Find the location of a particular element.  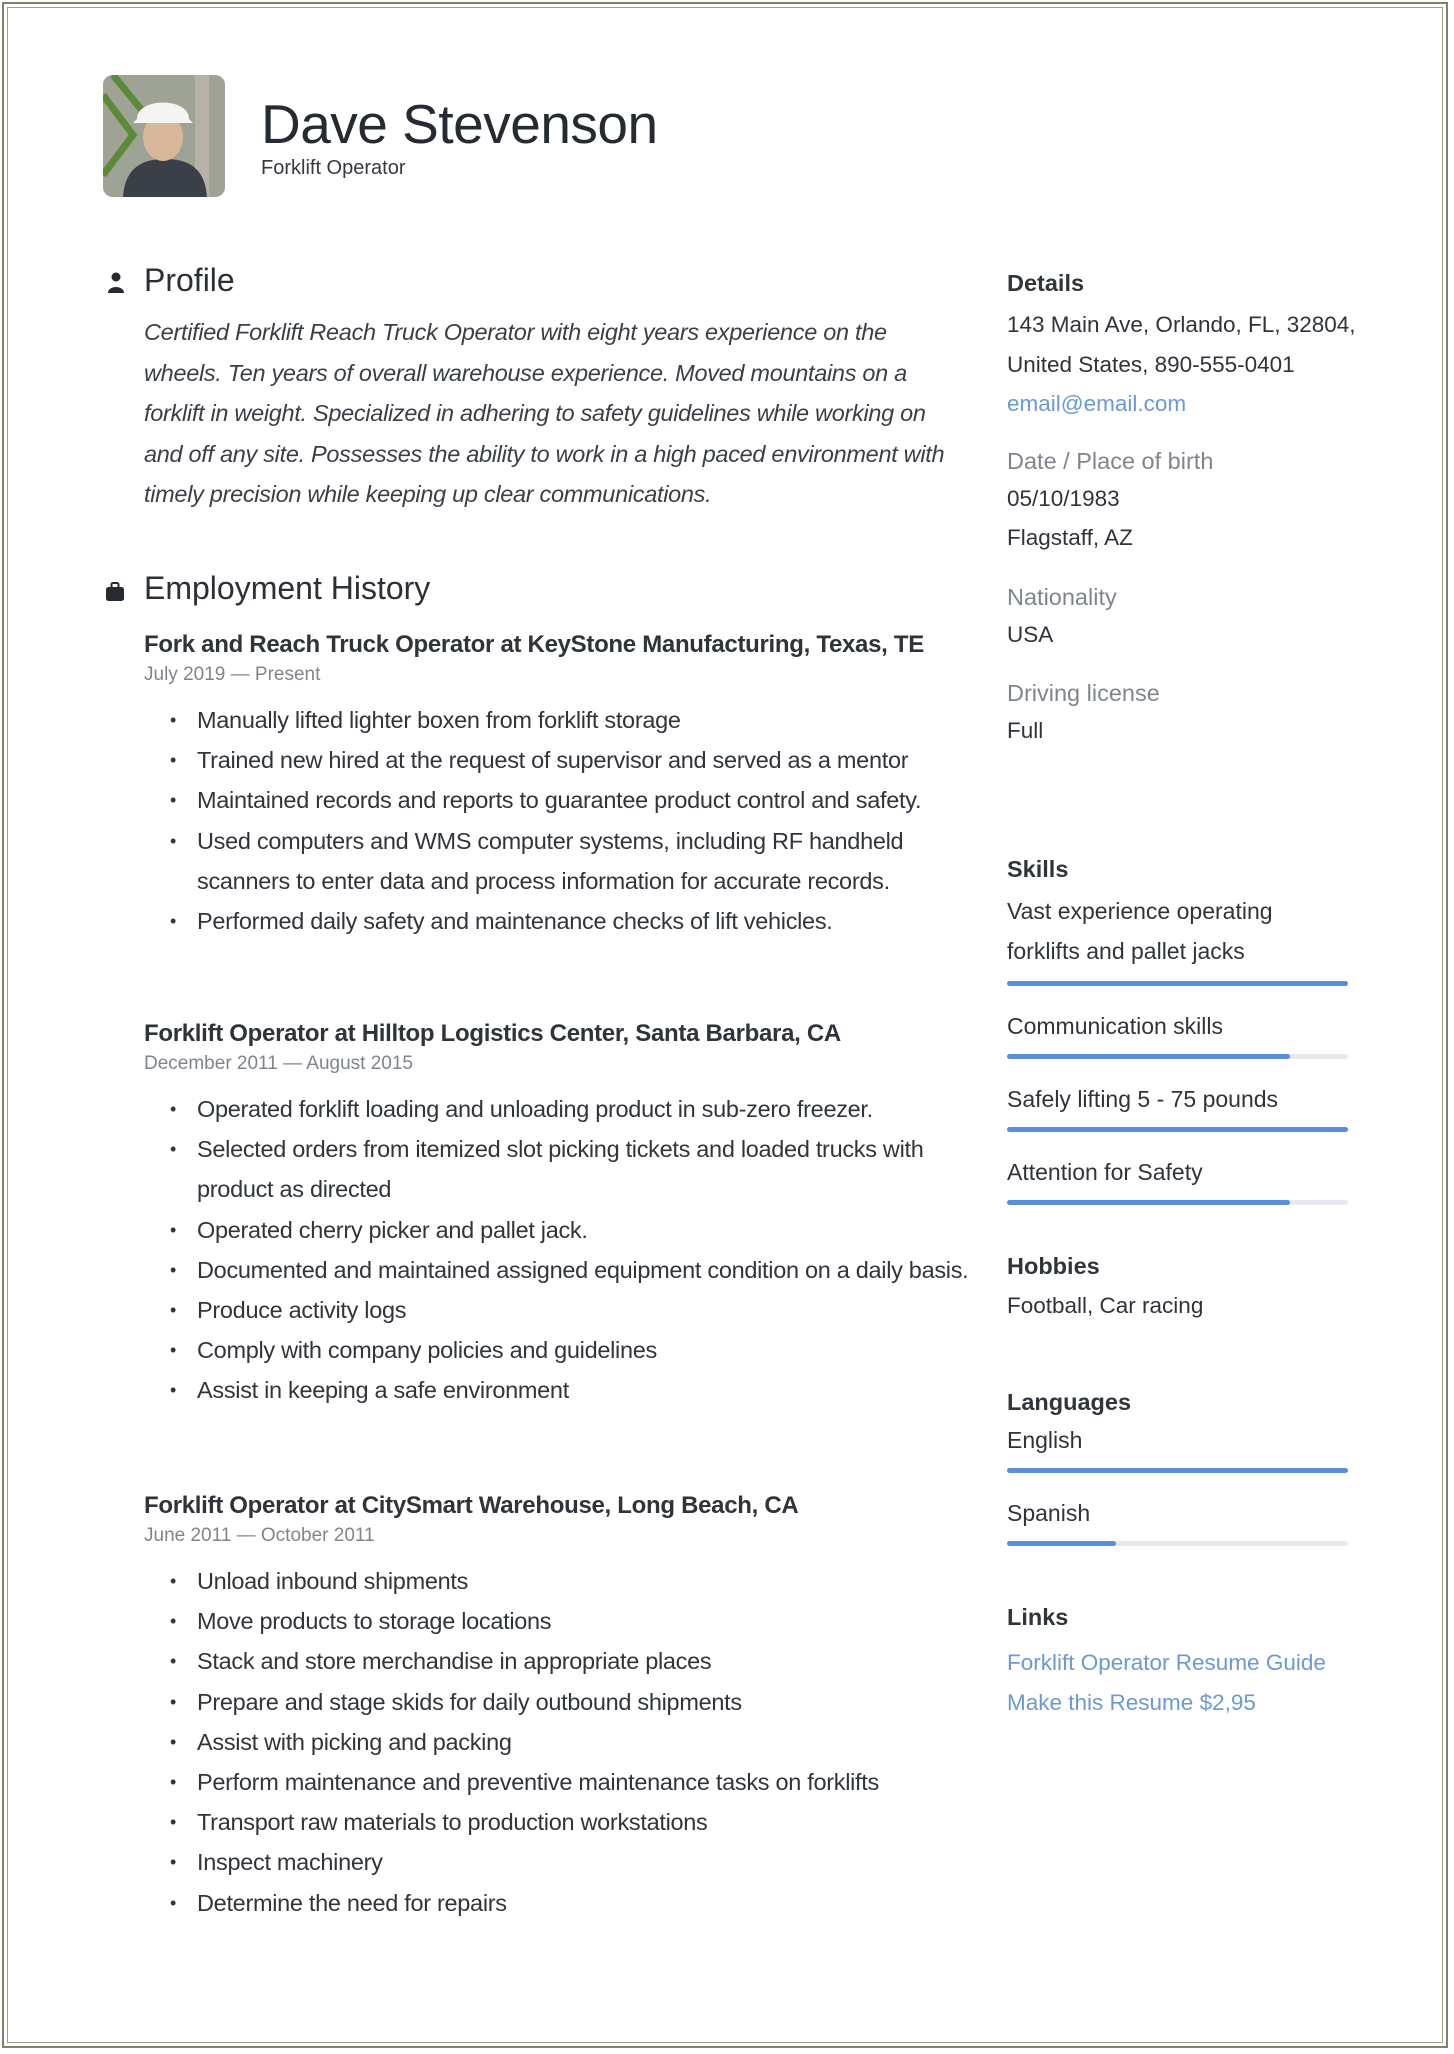

bullet-item: Determine the need for repairs is located at coordinates (572, 1903).